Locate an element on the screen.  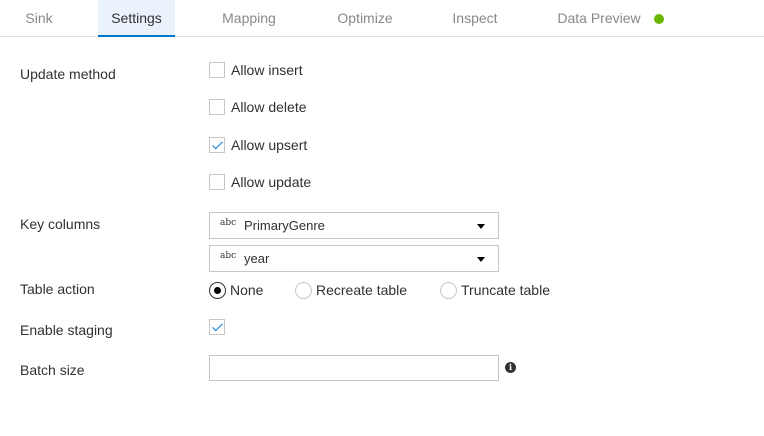
allow-upsert-checkbox: Allow upsert is located at coordinates (258, 145).